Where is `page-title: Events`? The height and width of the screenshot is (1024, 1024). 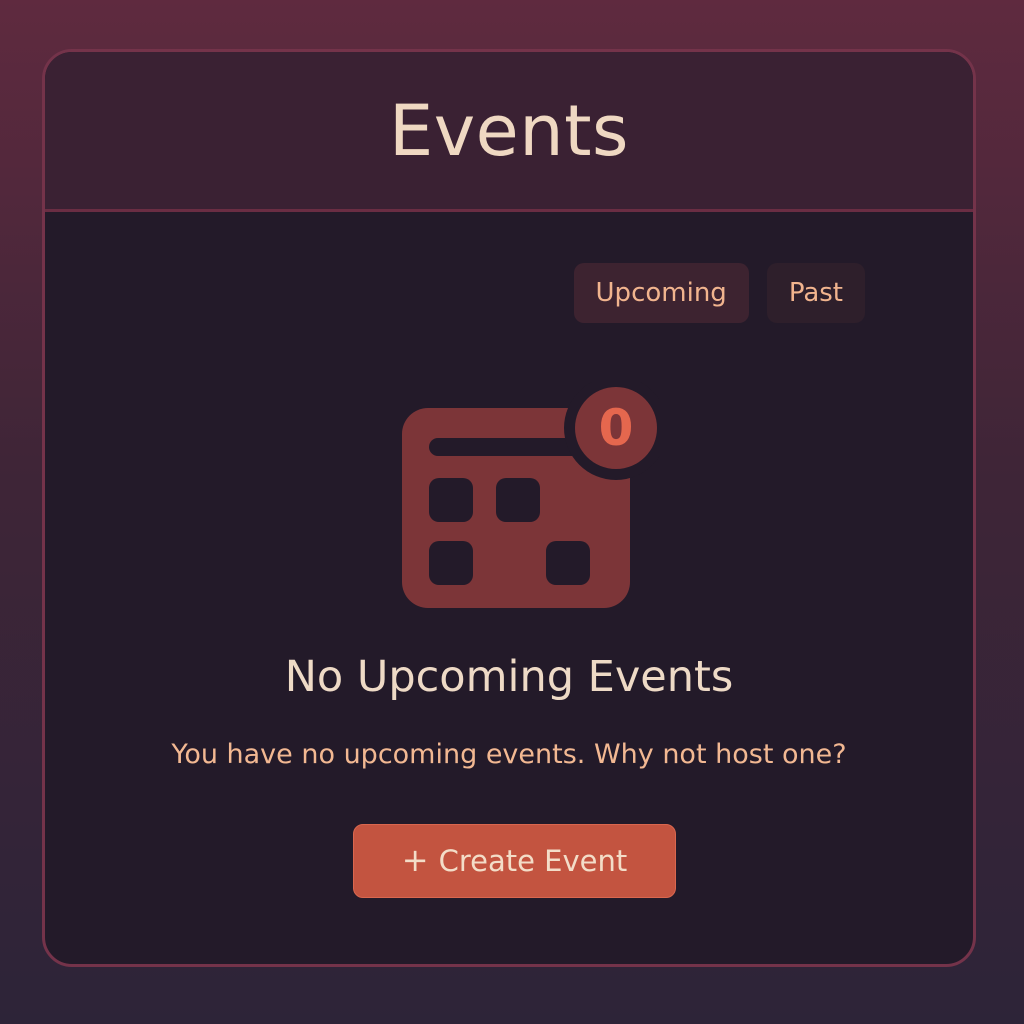 page-title: Events is located at coordinates (508, 130).